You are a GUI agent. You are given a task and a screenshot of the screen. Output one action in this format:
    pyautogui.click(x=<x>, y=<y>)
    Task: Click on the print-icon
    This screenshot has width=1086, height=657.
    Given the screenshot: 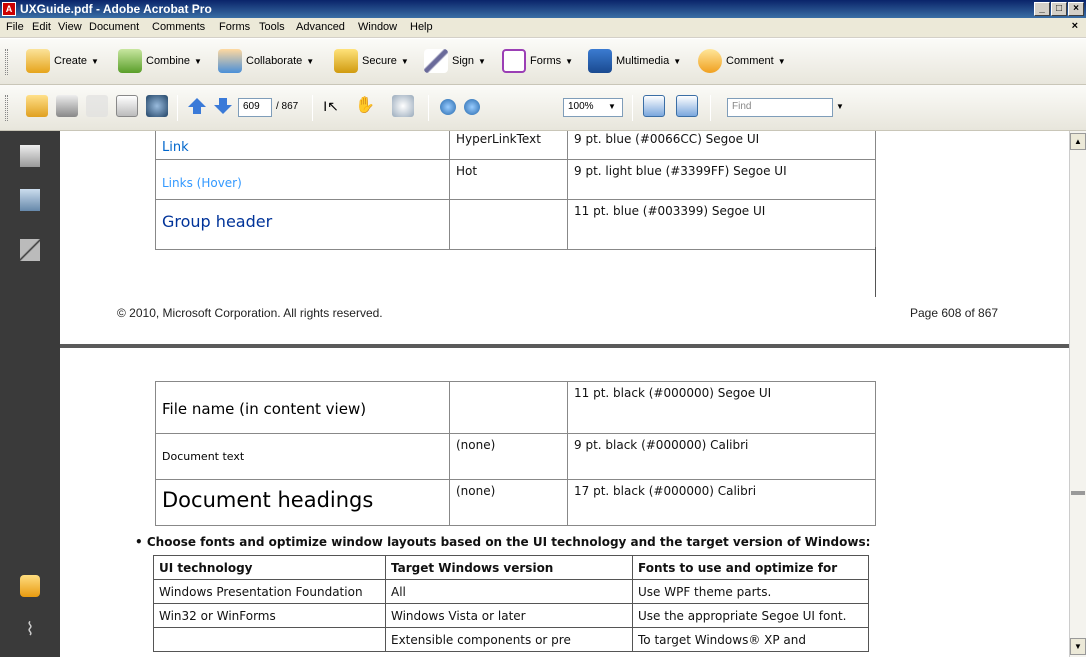 What is the action you would take?
    pyautogui.click(x=67, y=106)
    